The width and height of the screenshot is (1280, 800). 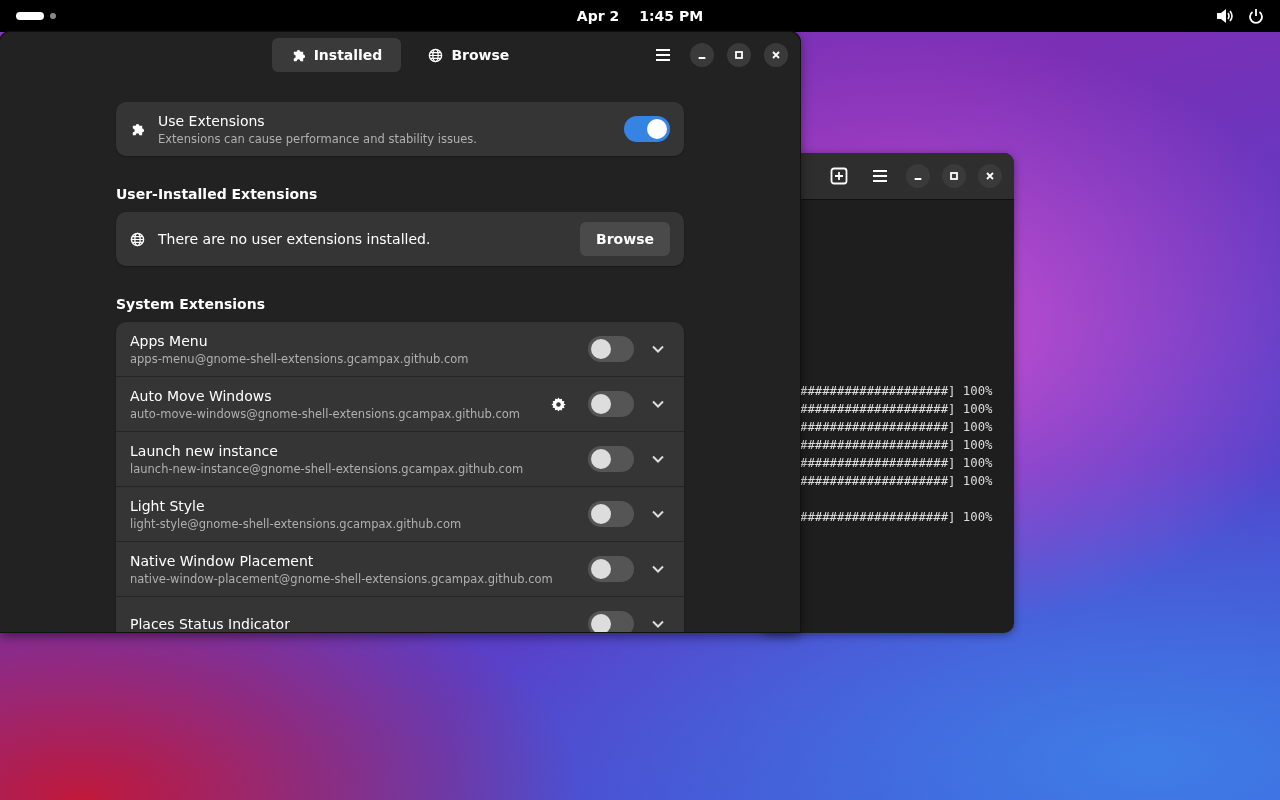 I want to click on extension-name: Launch new instance, so click(x=204, y=450).